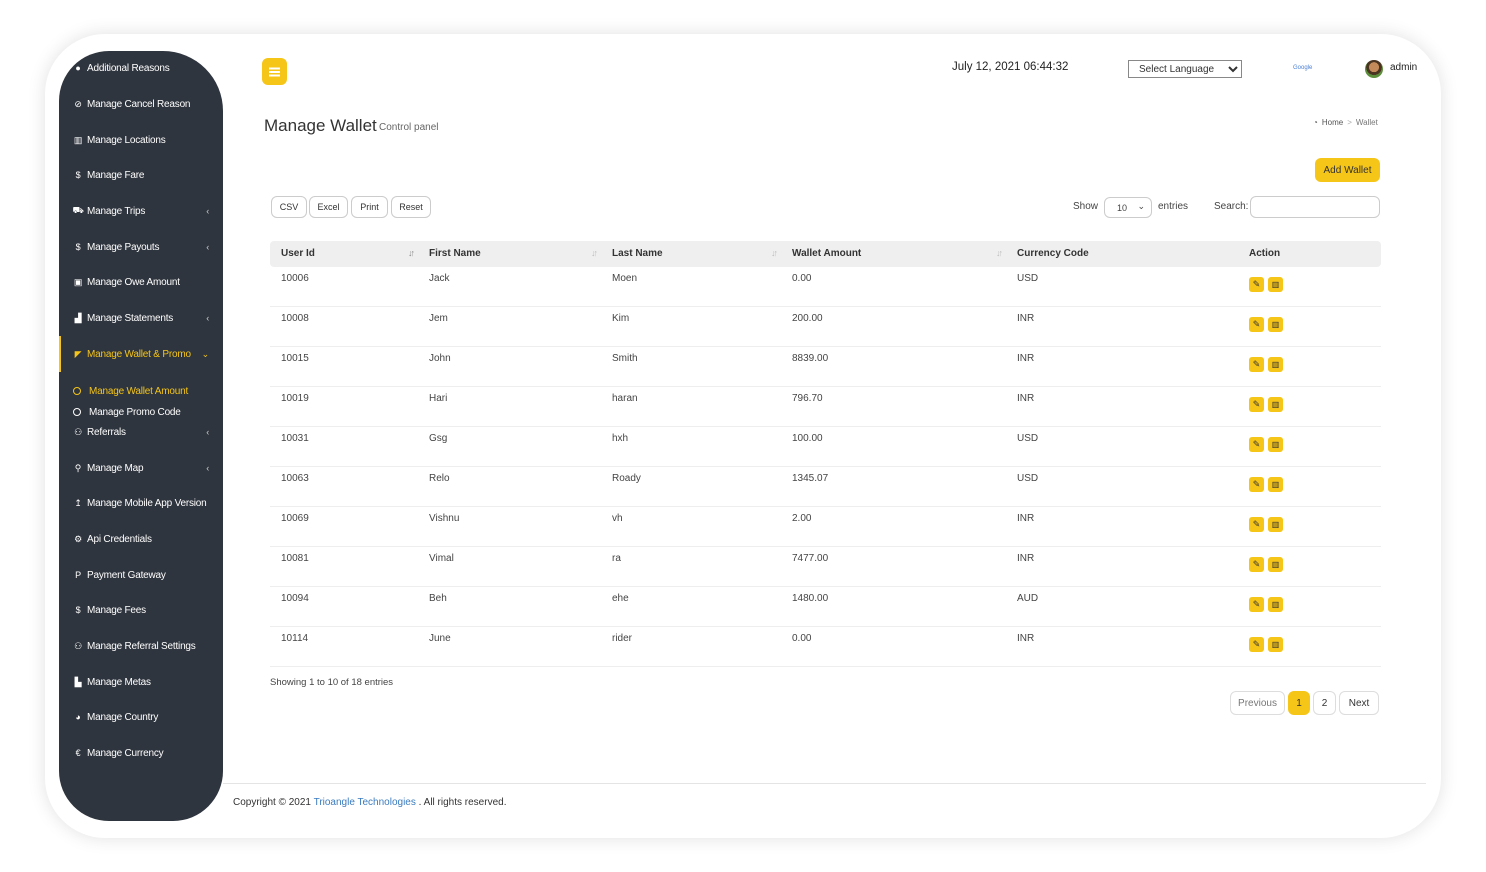  Describe the element at coordinates (411, 253) in the screenshot. I see `sort-asc-icon: ↓↑` at that location.